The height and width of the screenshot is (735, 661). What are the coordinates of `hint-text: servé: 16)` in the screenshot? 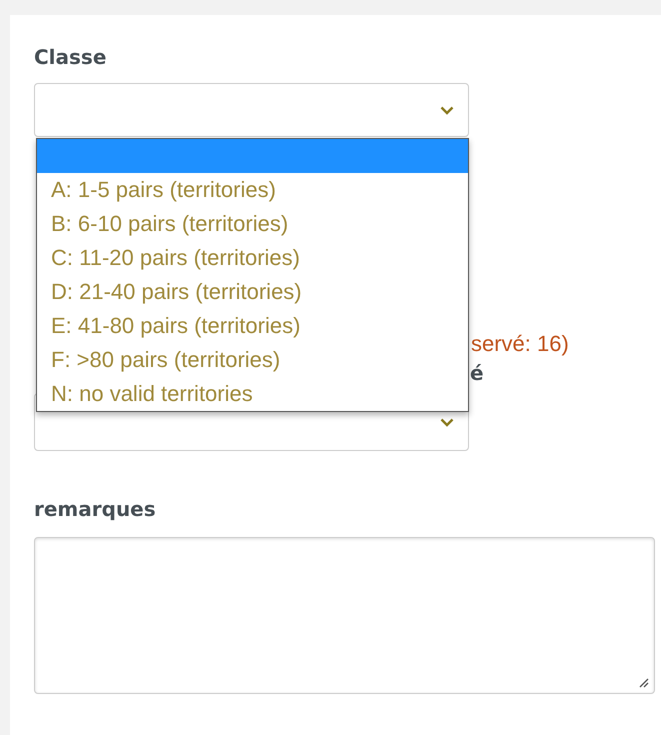 It's located at (520, 343).